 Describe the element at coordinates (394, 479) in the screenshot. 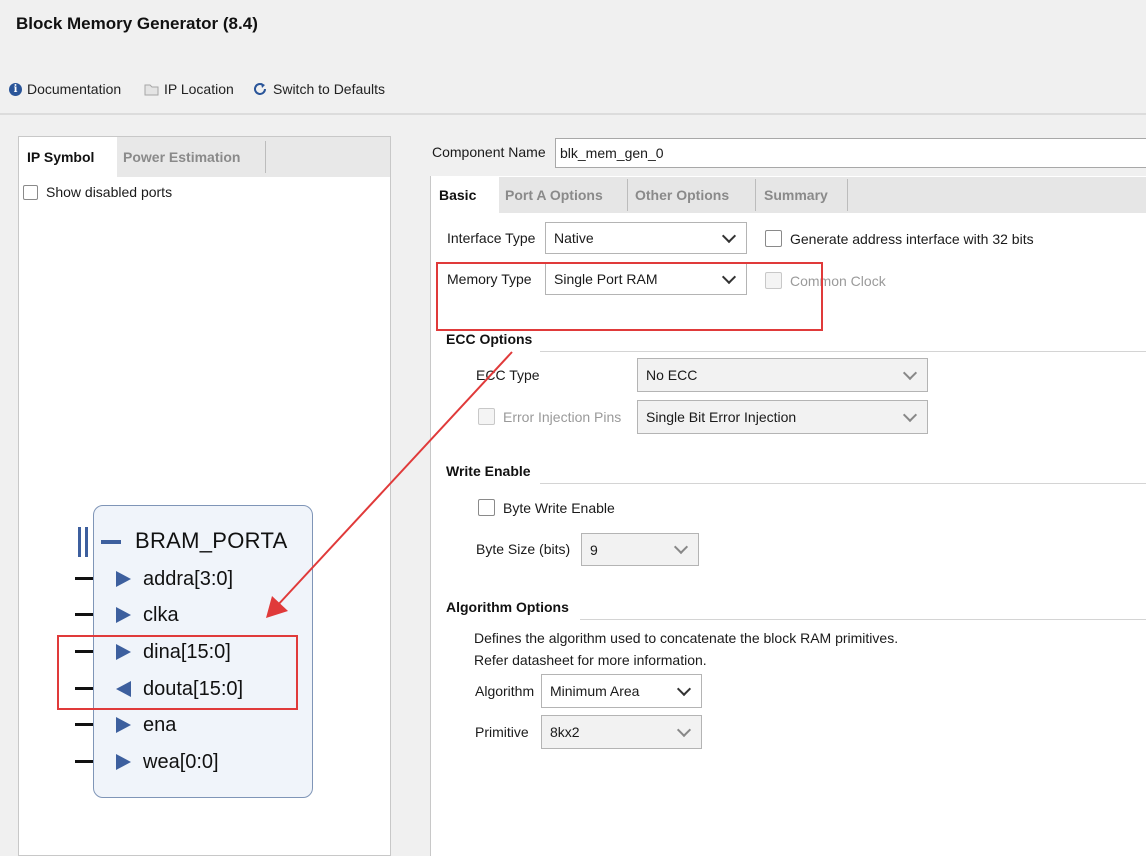

I see `annotation-arrow-line` at that location.